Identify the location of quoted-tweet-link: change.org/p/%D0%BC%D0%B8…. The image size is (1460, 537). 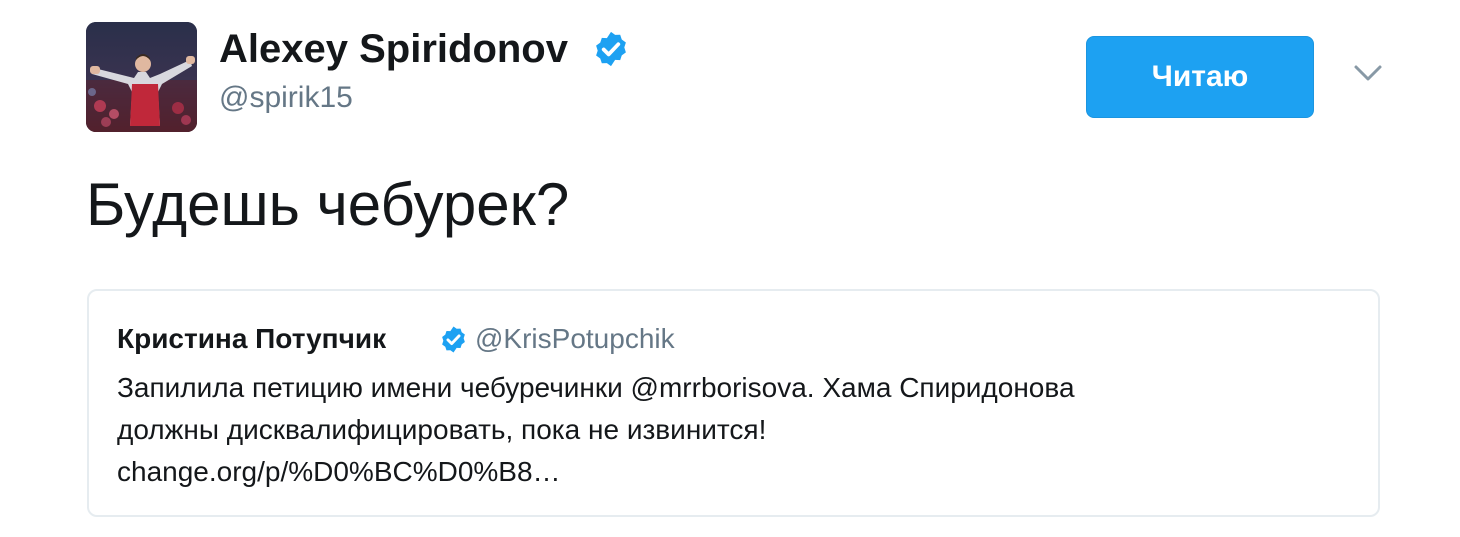
(339, 471).